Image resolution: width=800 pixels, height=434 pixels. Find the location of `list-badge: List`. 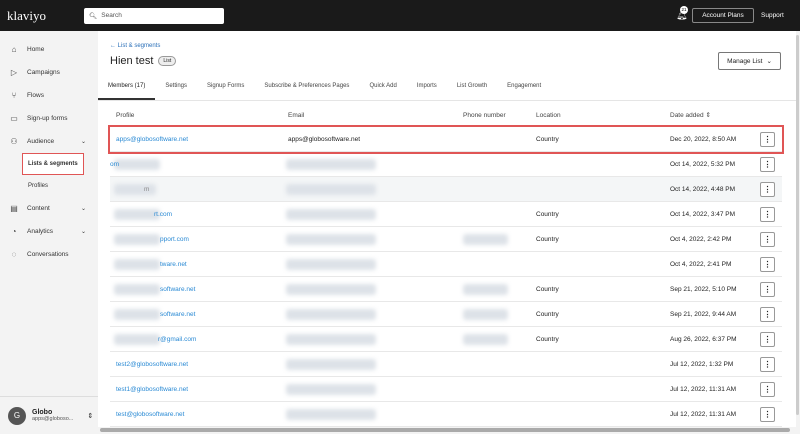

list-badge: List is located at coordinates (167, 61).